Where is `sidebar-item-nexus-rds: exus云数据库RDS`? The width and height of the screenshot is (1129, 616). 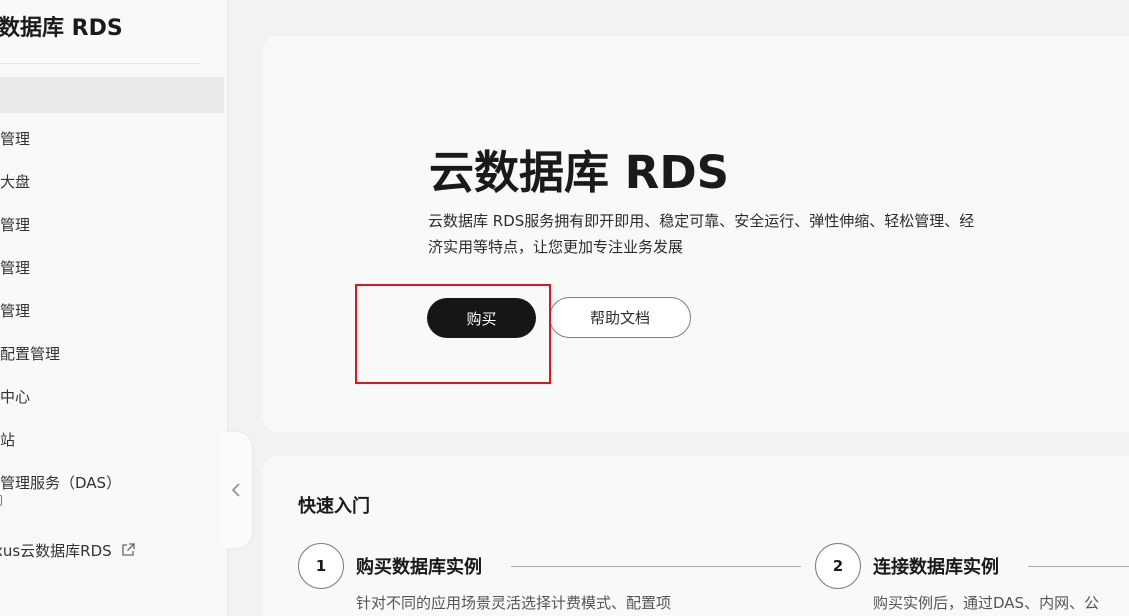 sidebar-item-nexus-rds: exus云数据库RDS is located at coordinates (112, 550).